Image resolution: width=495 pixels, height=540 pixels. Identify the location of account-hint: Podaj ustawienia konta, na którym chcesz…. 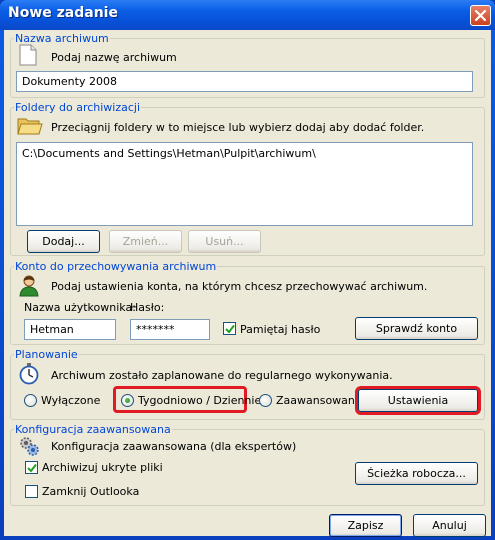
(239, 286).